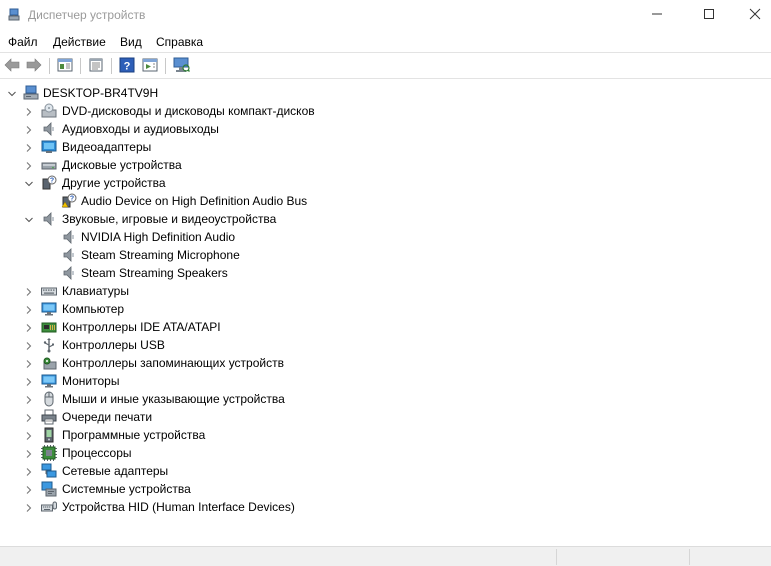  What do you see at coordinates (14, 15) in the screenshot?
I see `device-manager-icon` at bounding box center [14, 15].